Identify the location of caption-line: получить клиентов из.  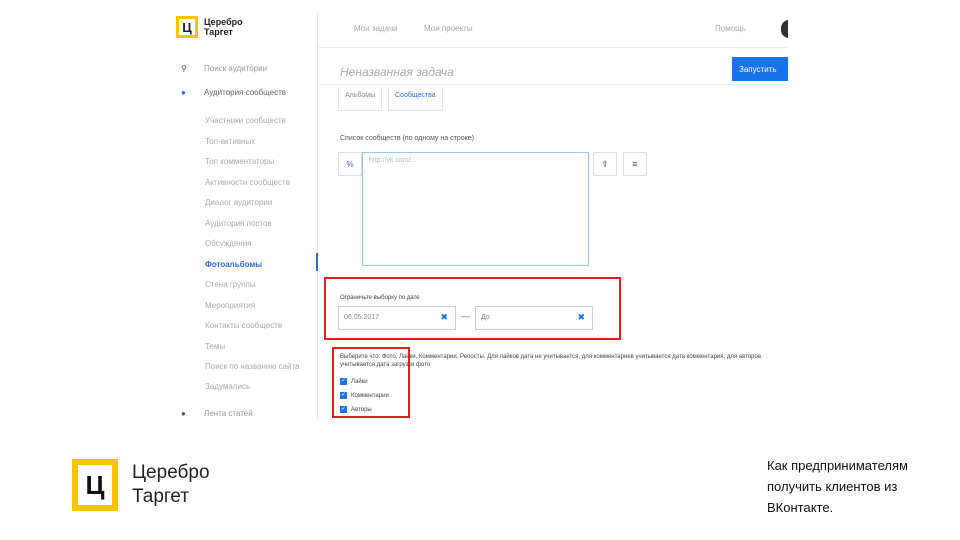
(832, 486).